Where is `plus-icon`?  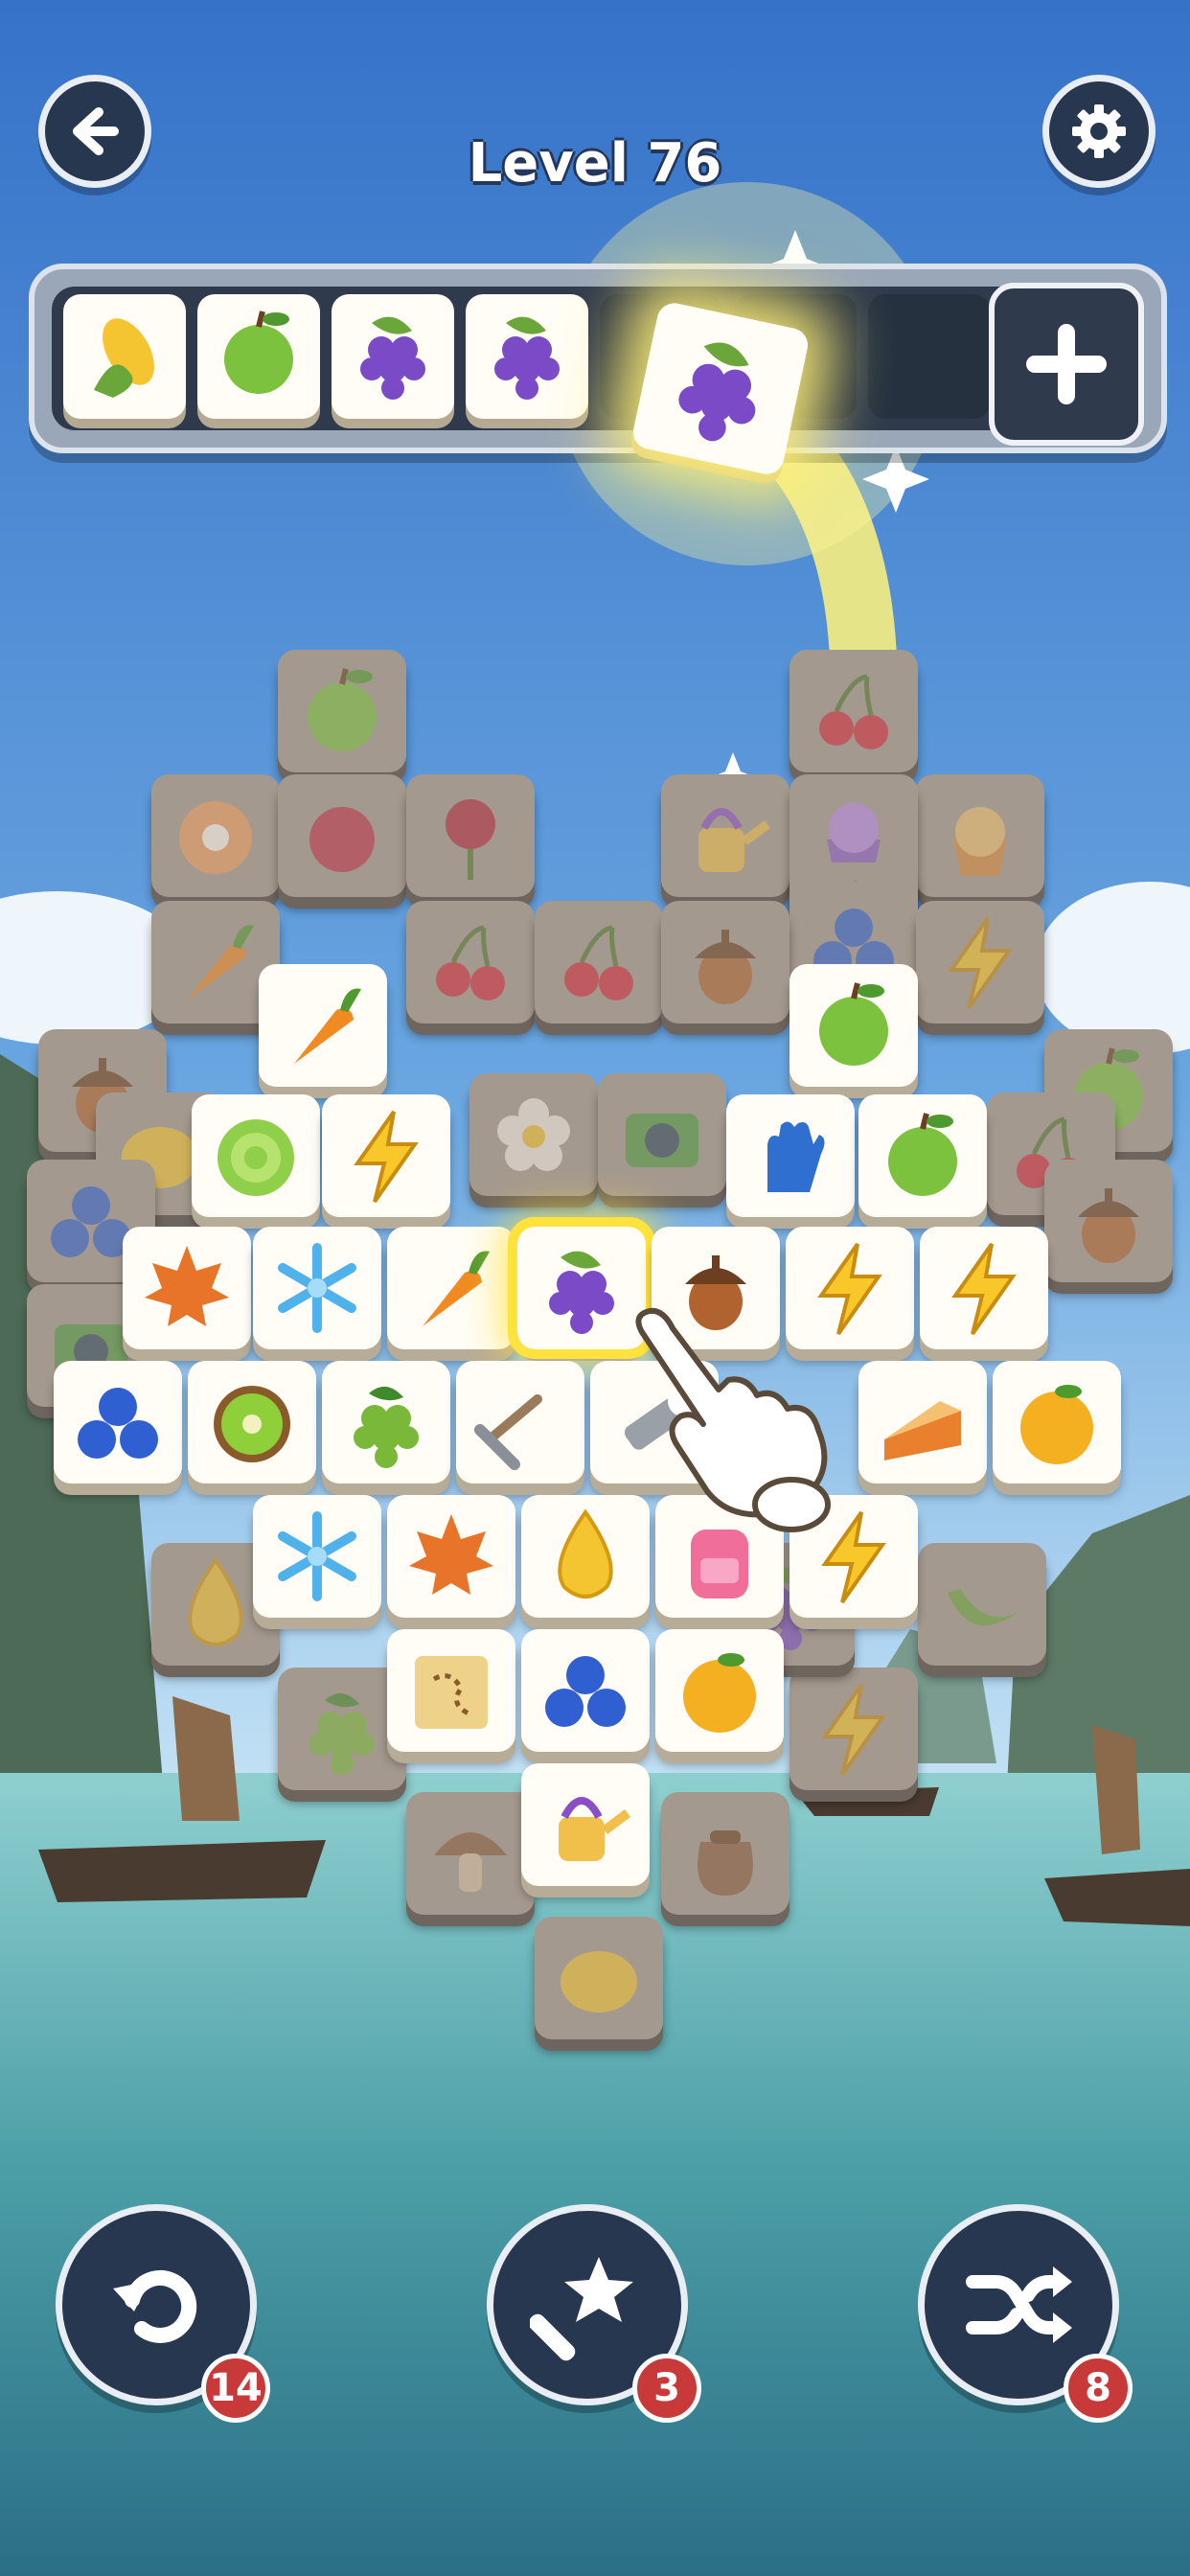 plus-icon is located at coordinates (1067, 364).